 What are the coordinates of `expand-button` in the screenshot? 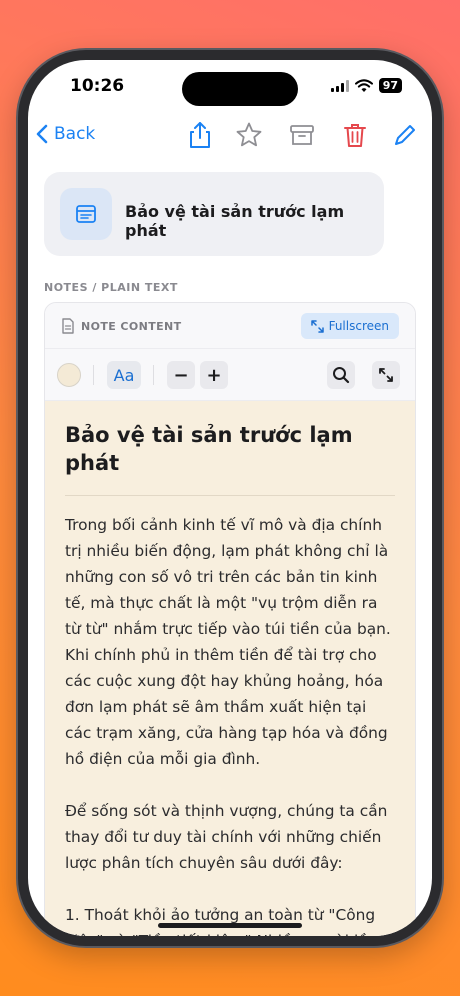 It's located at (386, 375).